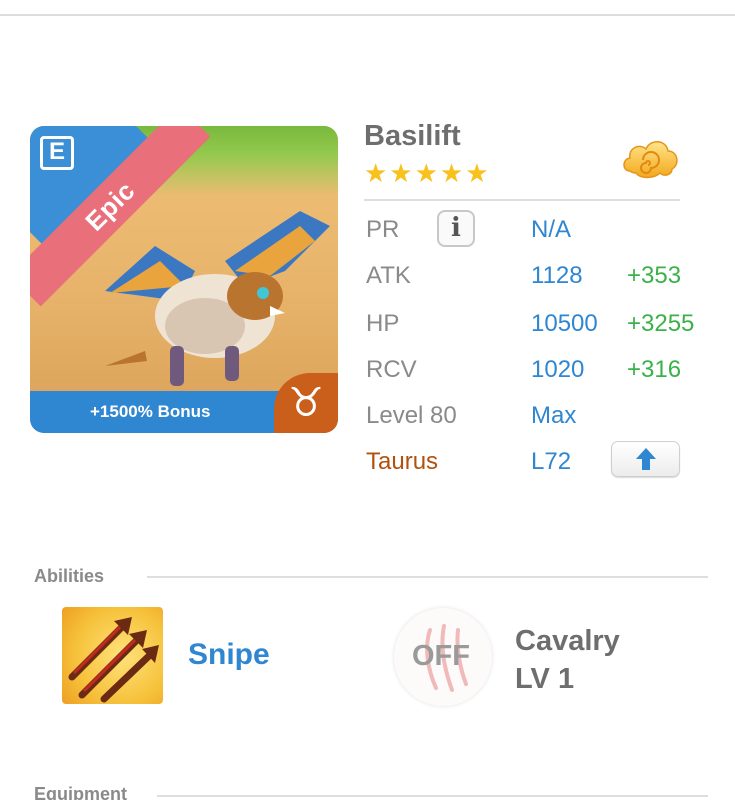 This screenshot has height=800, width=735. What do you see at coordinates (441, 656) in the screenshot?
I see `leader-status: OFF` at bounding box center [441, 656].